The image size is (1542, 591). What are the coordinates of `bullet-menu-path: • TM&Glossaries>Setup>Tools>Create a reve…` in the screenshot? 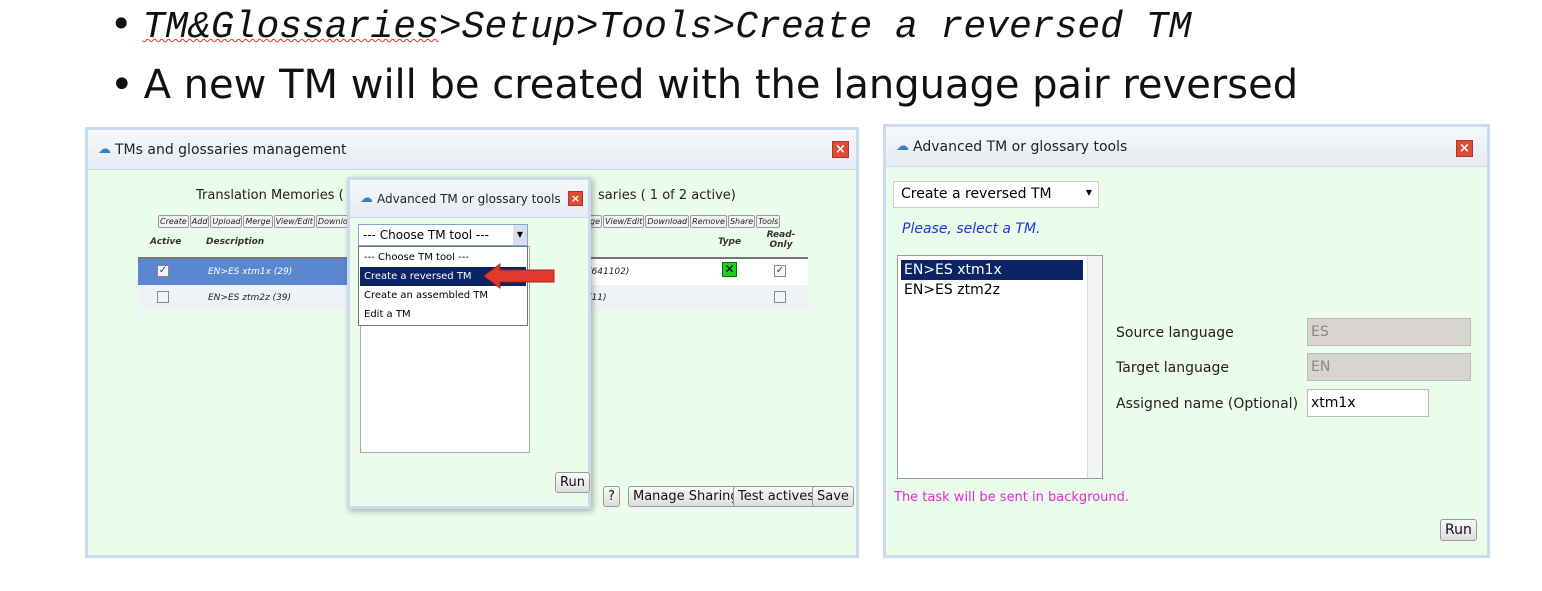 It's located at (650, 25).